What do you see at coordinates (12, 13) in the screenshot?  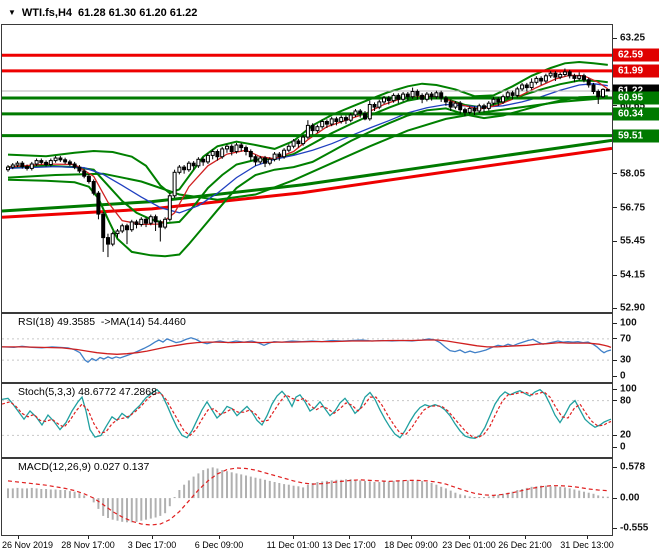 I see `symbol-dropdown-arrow-icon: ▼` at bounding box center [12, 13].